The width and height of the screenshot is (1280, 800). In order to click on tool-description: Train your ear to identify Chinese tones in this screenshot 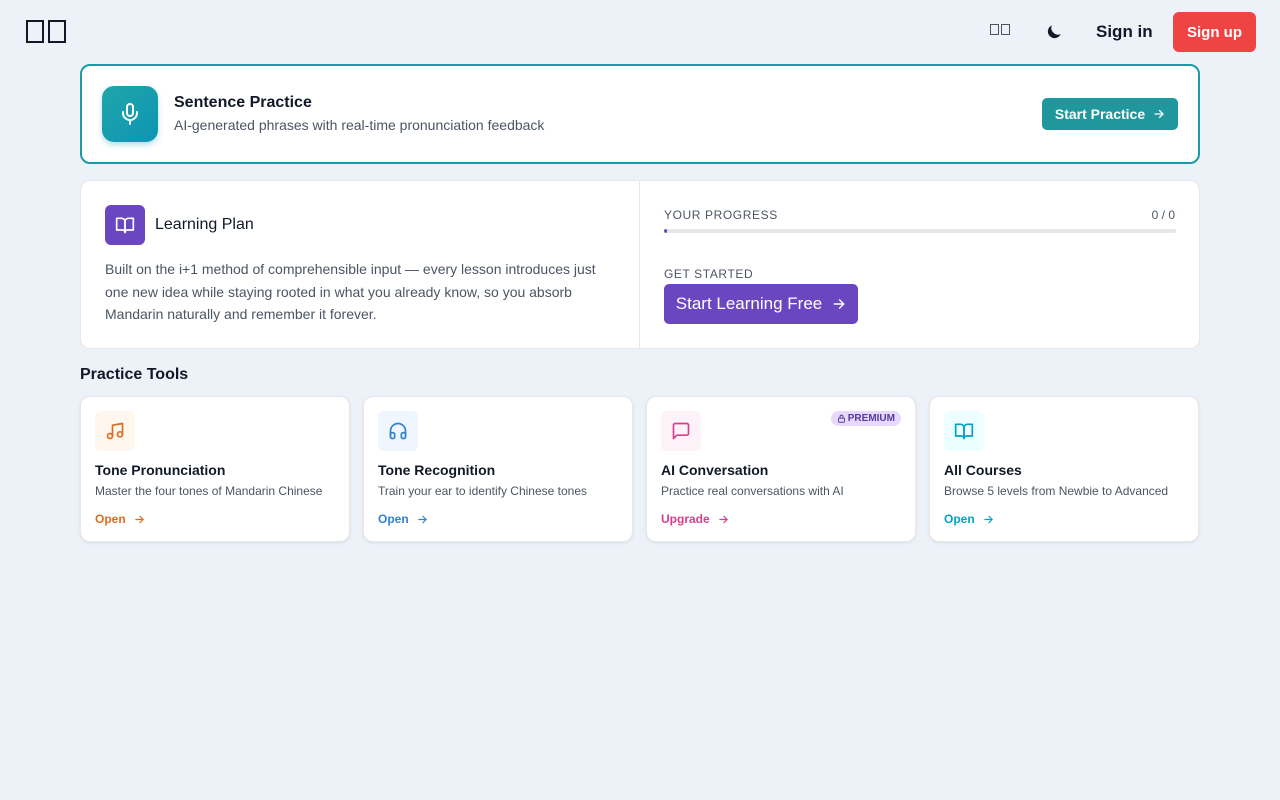, I will do `click(482, 491)`.